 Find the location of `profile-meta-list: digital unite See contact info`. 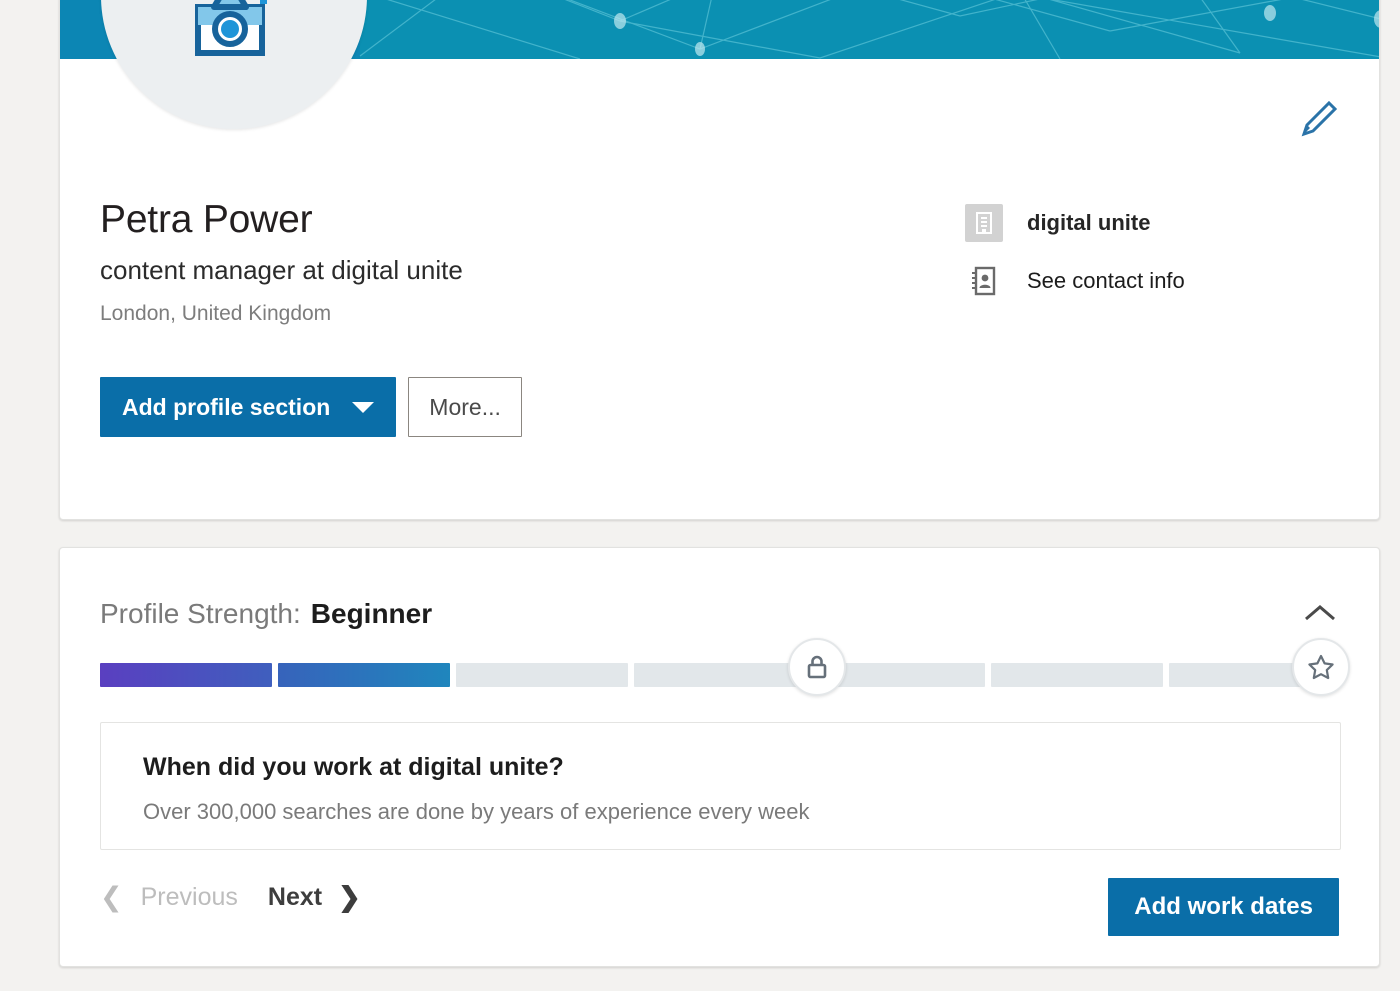

profile-meta-list: digital unite See contact info is located at coordinates (1075, 259).